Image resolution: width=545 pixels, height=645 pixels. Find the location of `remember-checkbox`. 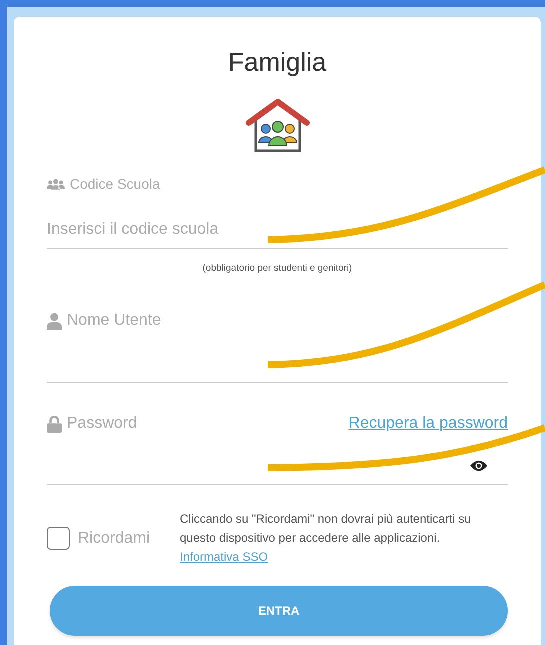

remember-checkbox is located at coordinates (58, 538).